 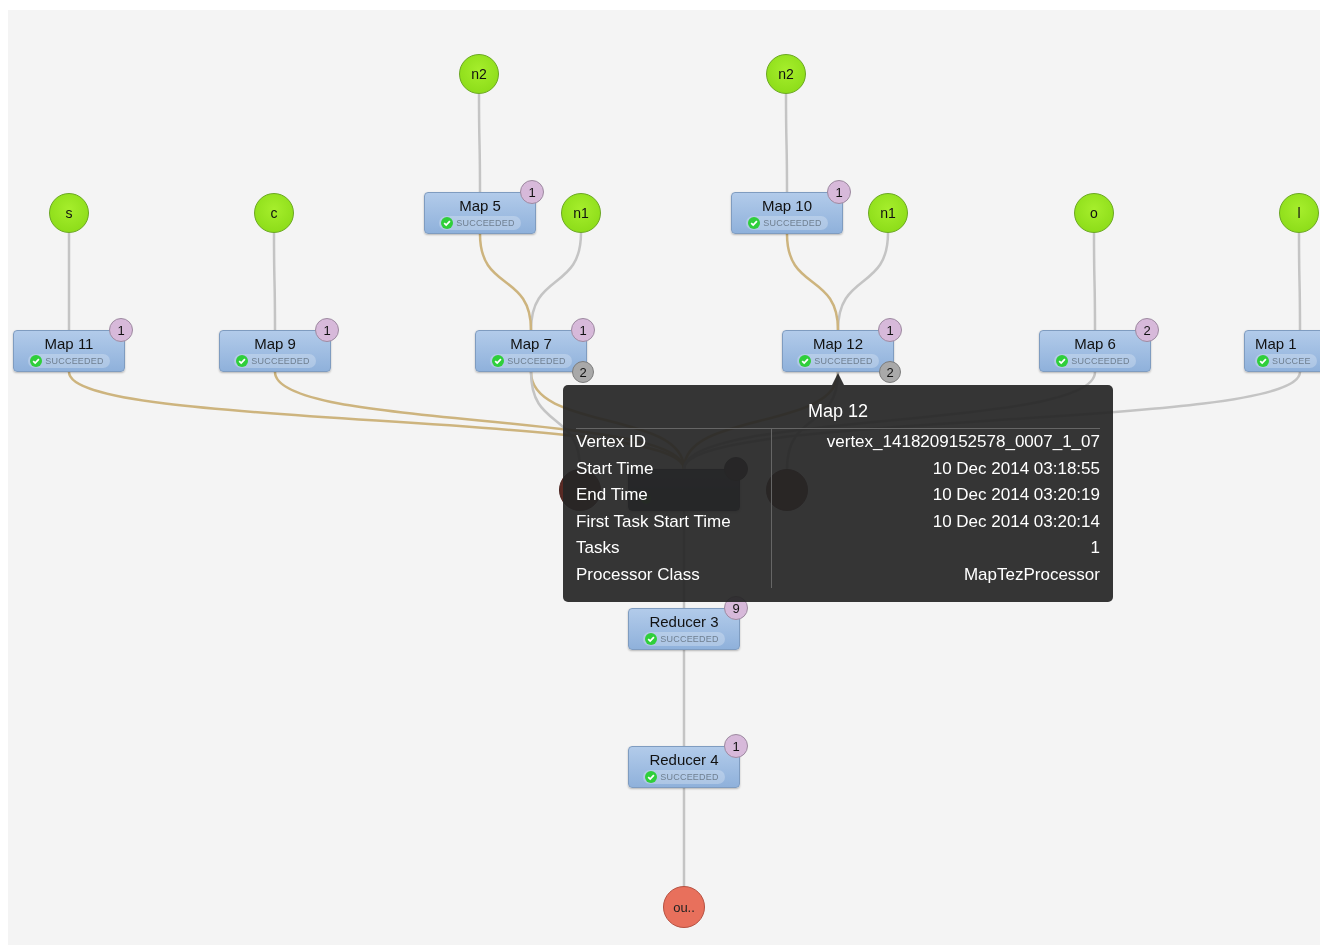 I want to click on property-label: Tasks, so click(x=674, y=548).